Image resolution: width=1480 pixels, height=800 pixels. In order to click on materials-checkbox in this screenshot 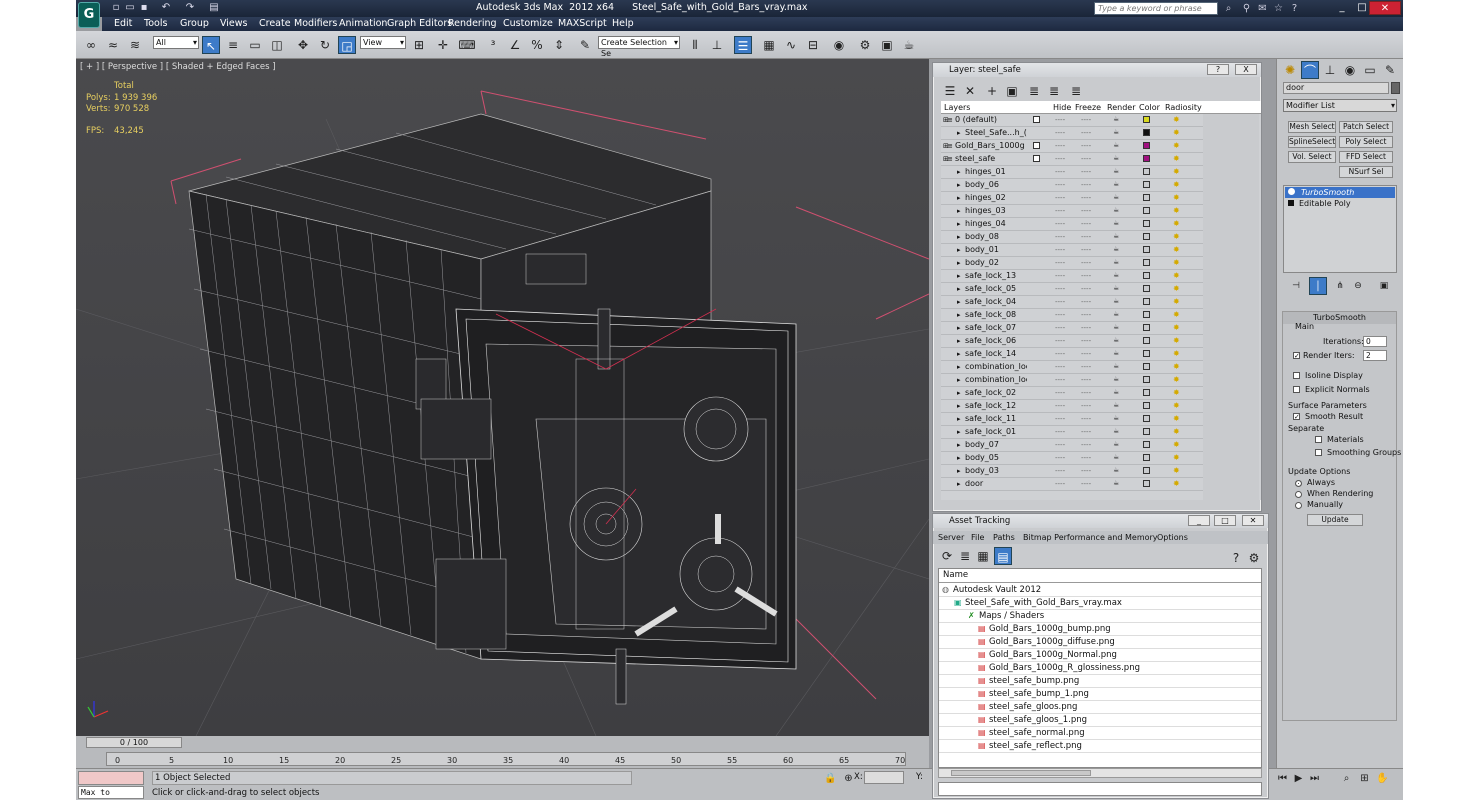, I will do `click(1318, 439)`.